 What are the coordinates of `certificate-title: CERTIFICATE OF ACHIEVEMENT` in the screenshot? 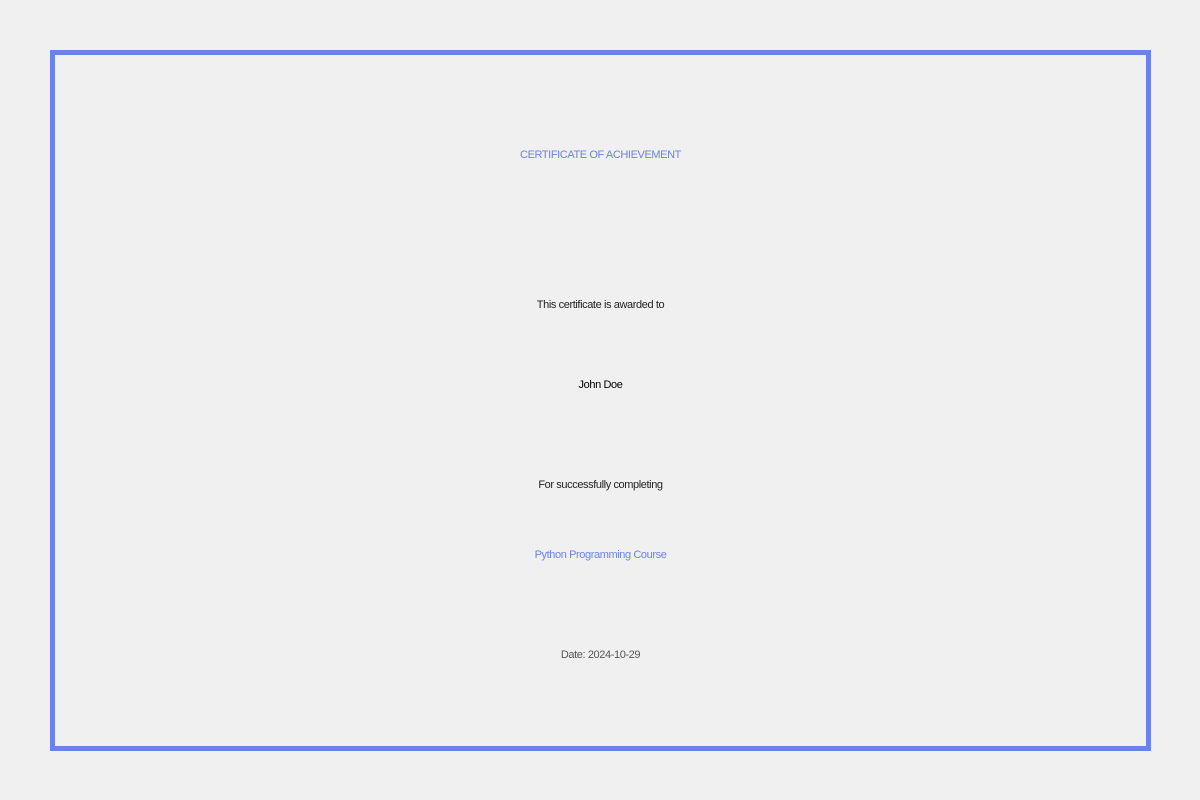 It's located at (600, 155).